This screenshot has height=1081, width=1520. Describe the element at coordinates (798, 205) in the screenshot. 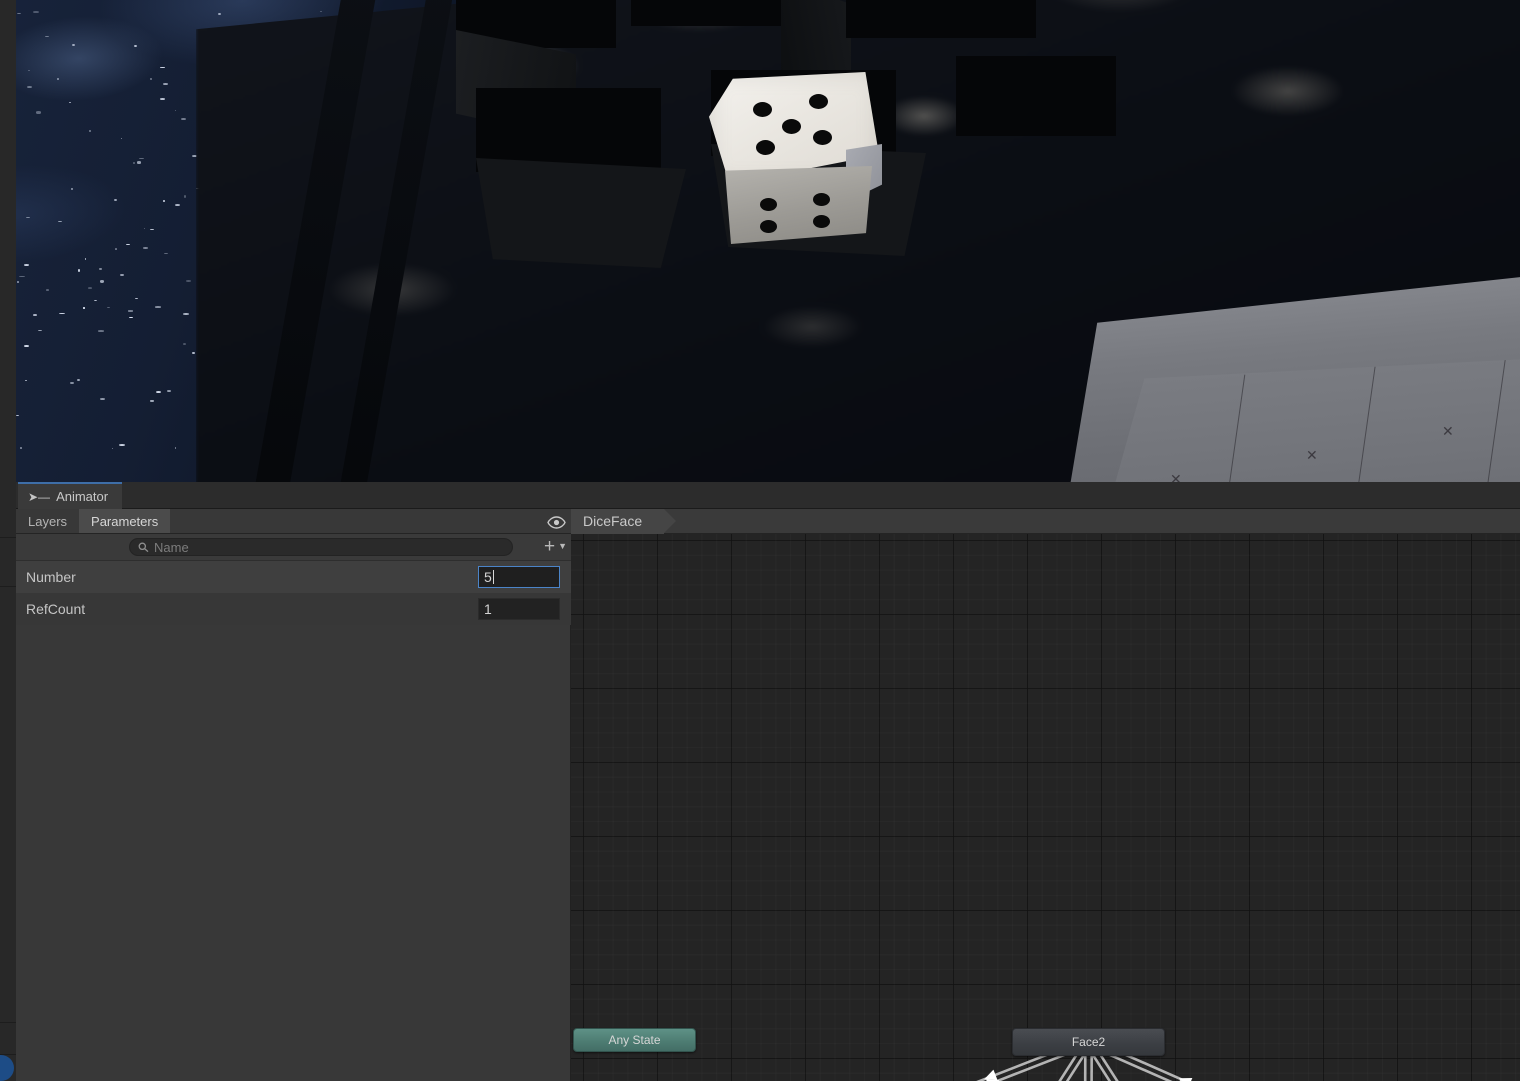

I see `dice-front-face` at that location.